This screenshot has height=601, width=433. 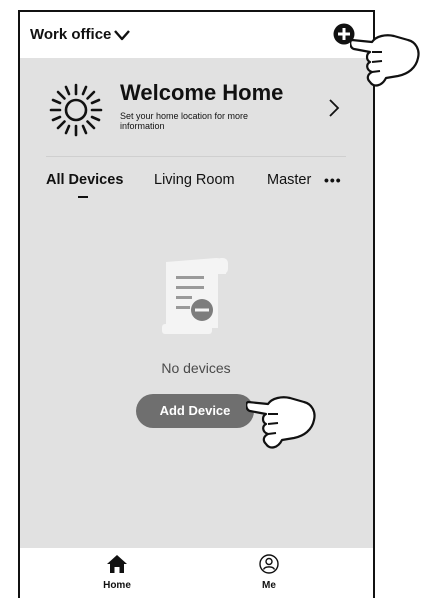 What do you see at coordinates (194, 180) in the screenshot?
I see `tab-living-room: Living Room` at bounding box center [194, 180].